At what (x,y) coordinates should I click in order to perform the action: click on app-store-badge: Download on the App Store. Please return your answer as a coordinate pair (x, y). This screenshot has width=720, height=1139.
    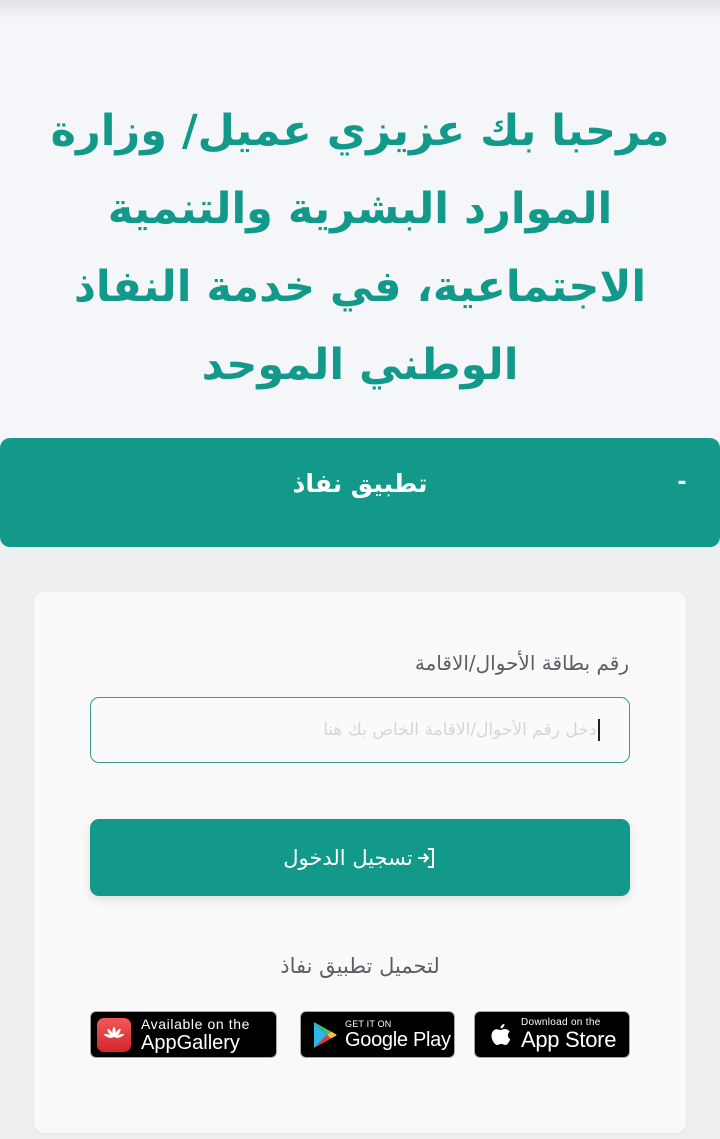
    Looking at the image, I should click on (552, 1034).